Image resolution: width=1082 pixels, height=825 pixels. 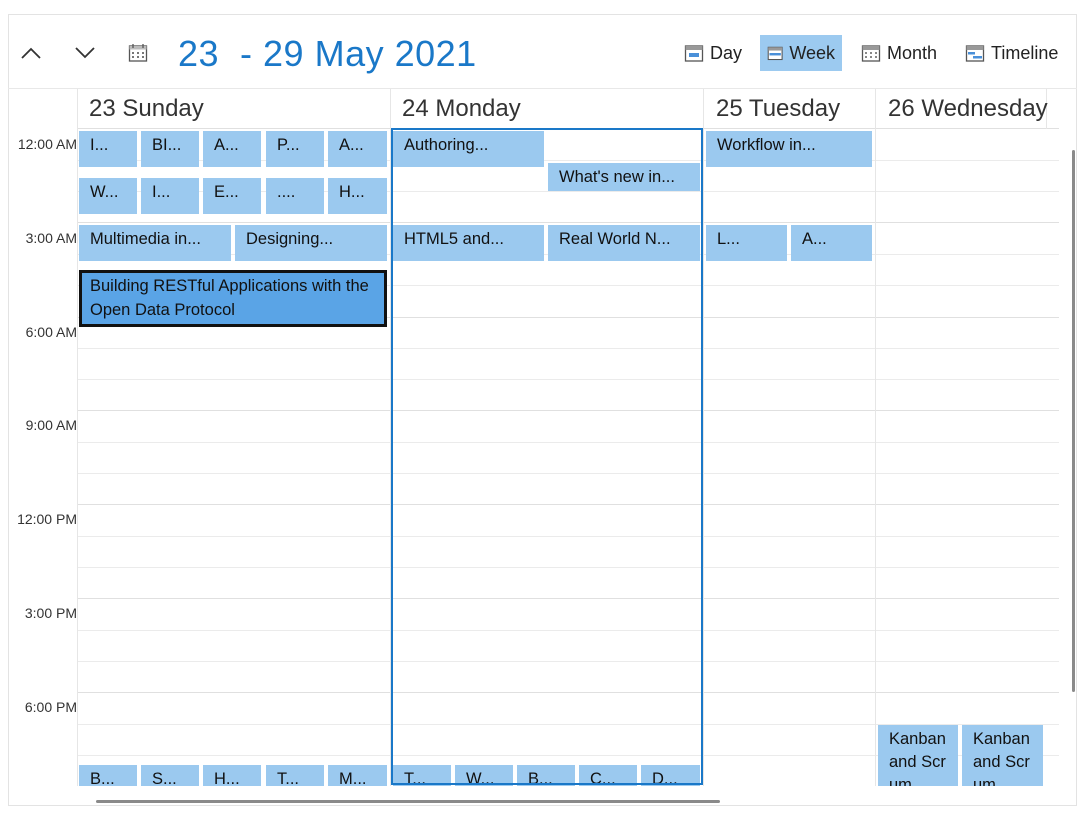 I want to click on day-header-sunday: 23 Sunday, so click(x=146, y=109).